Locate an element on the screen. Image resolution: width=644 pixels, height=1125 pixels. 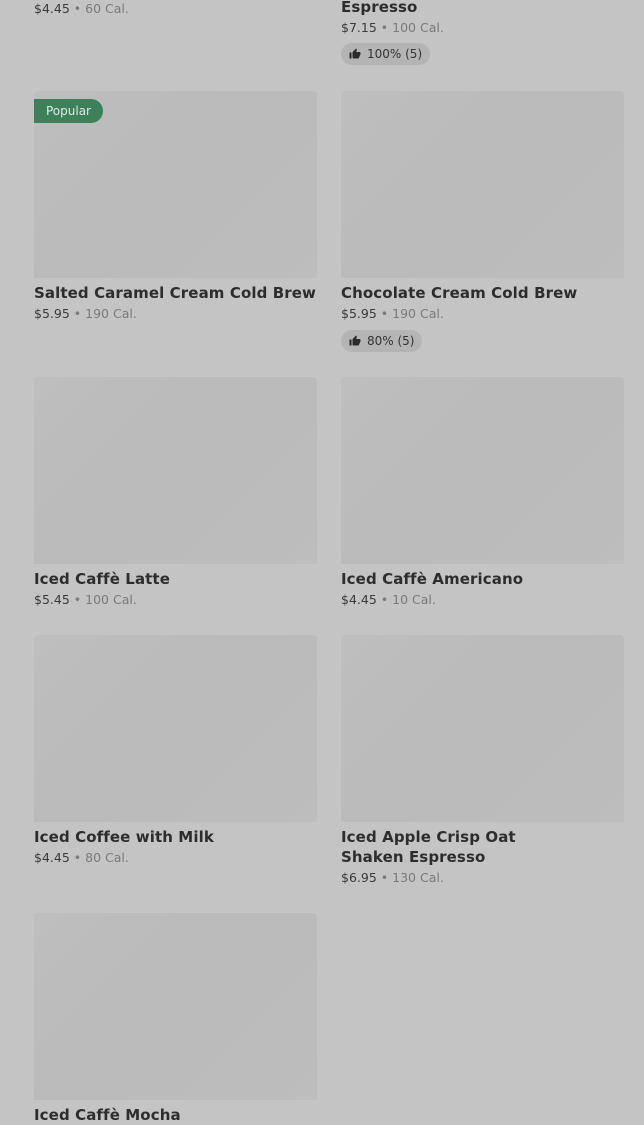
rating-badge: 100% (5) is located at coordinates (386, 54).